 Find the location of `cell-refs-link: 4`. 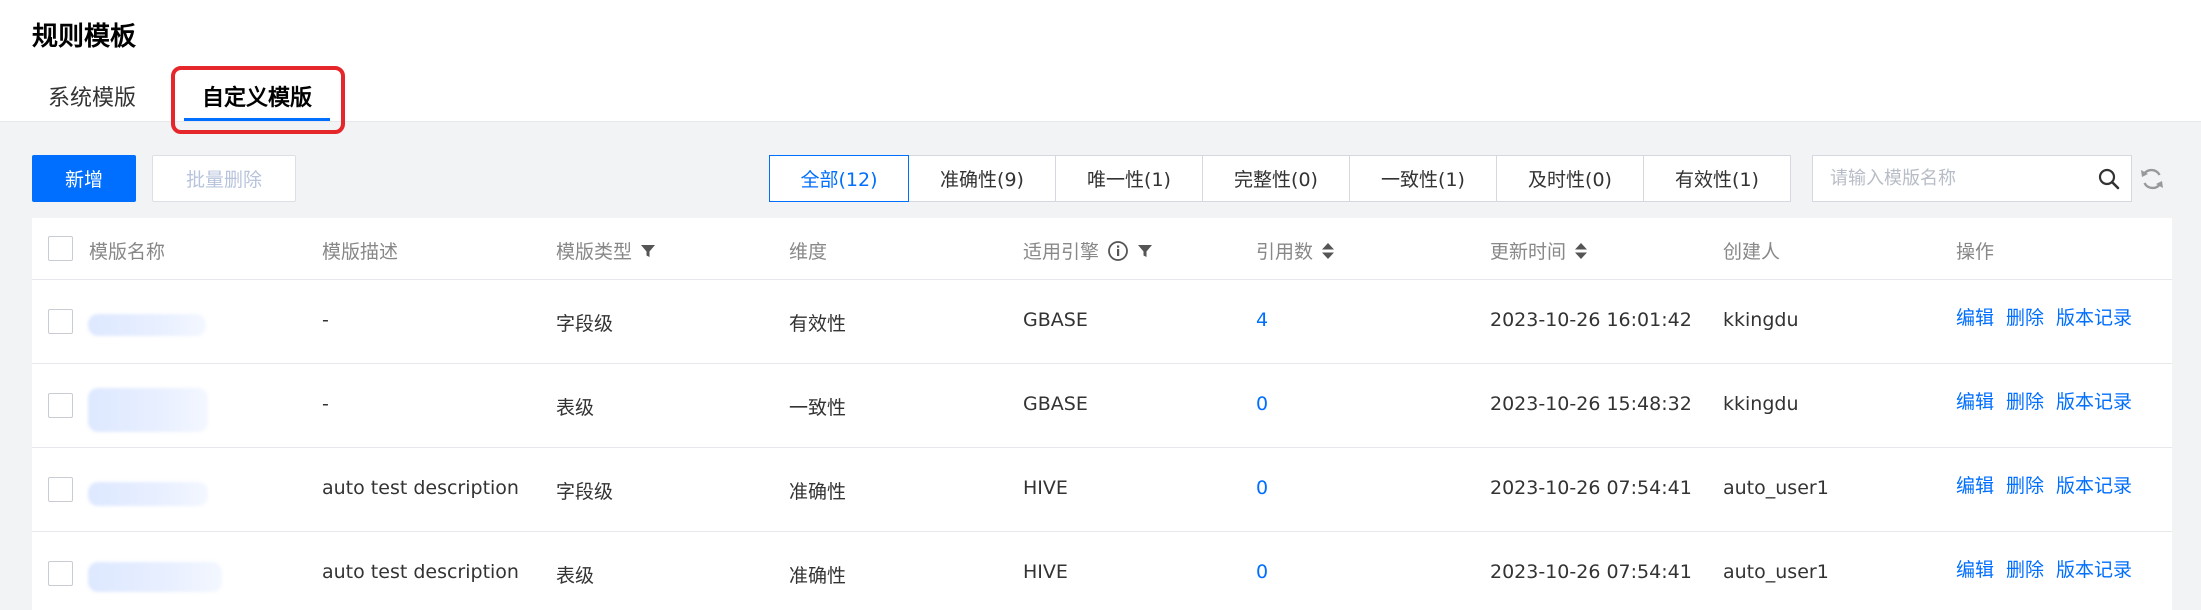

cell-refs-link: 4 is located at coordinates (1262, 320).